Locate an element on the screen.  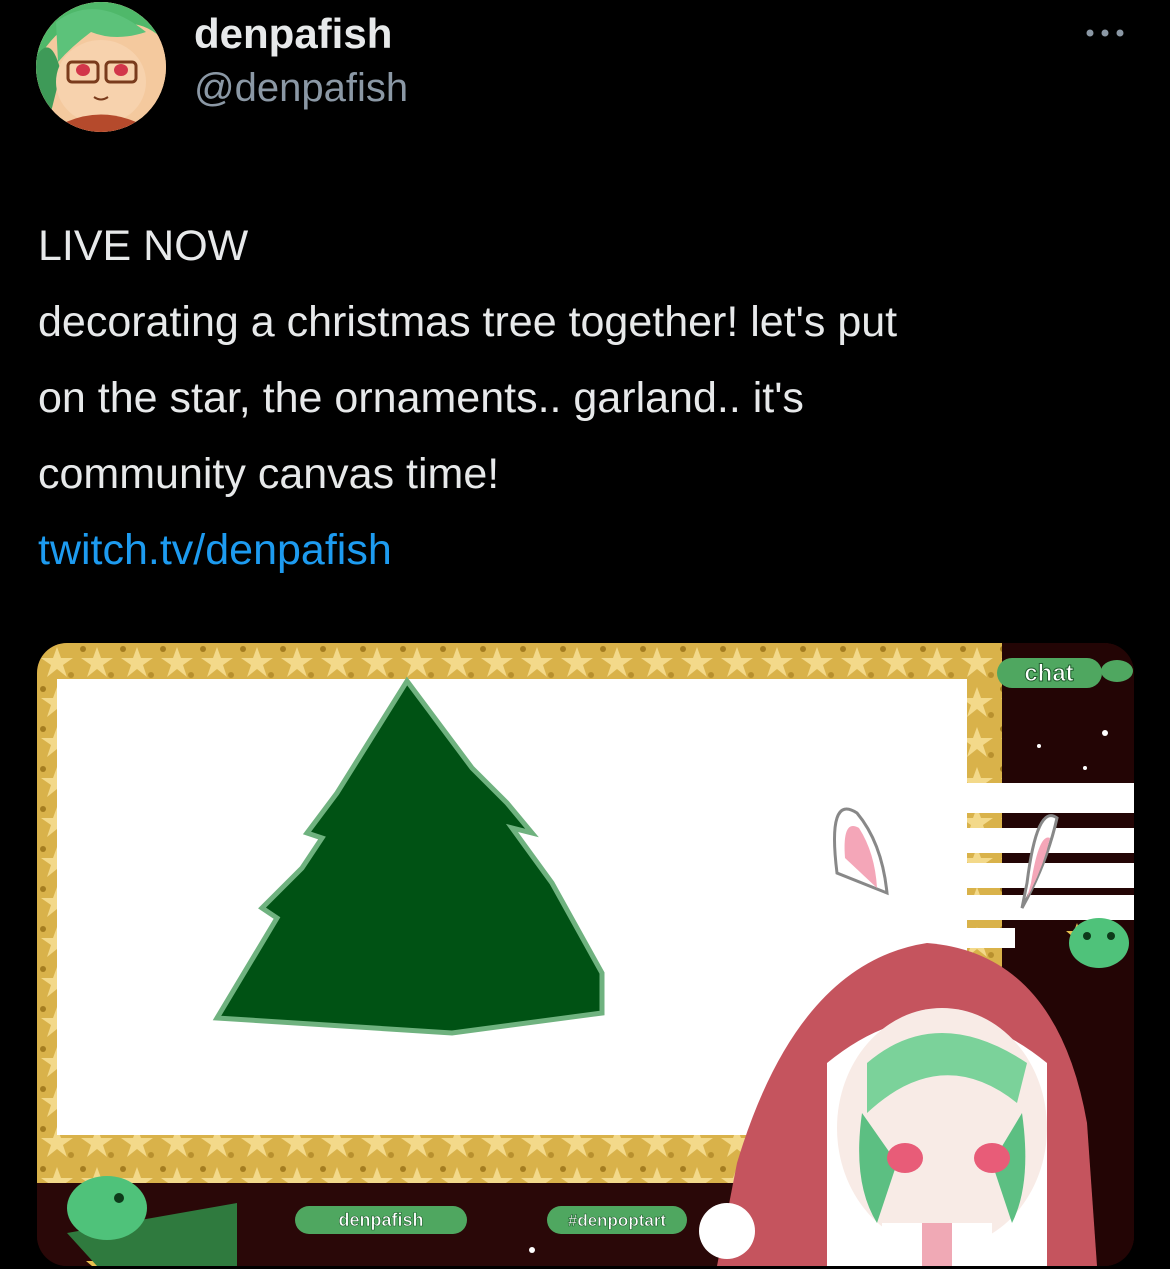
left-tag-label: denpafish is located at coordinates (380, 1220).